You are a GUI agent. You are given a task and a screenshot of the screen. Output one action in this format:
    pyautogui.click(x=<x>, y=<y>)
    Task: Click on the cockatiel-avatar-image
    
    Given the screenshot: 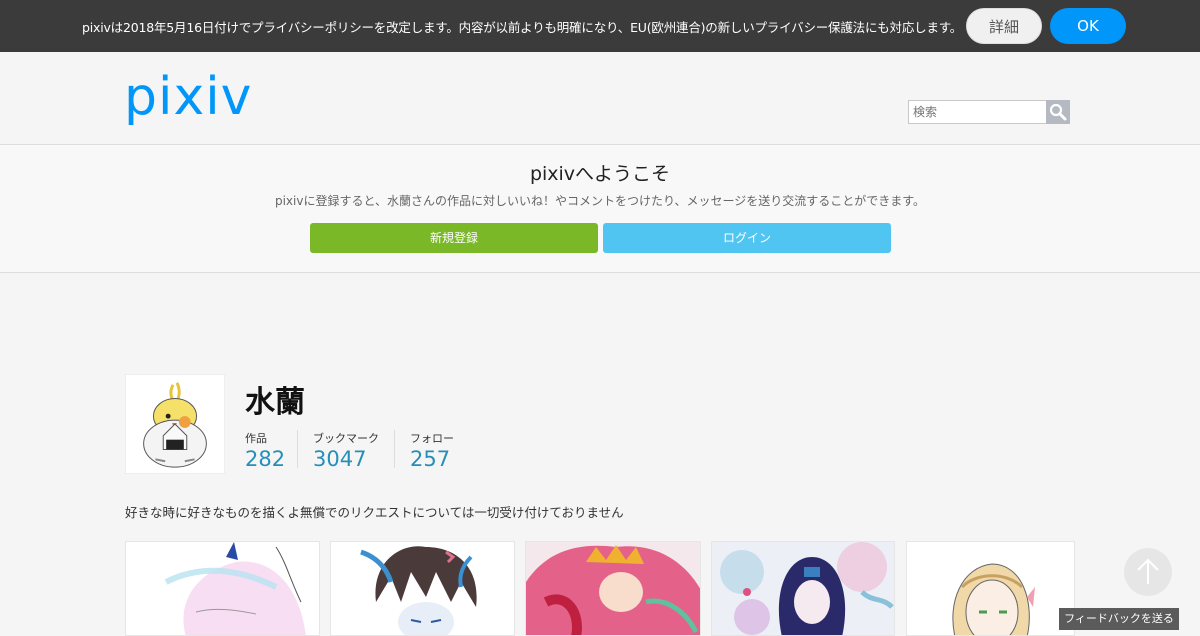 What is the action you would take?
    pyautogui.click(x=175, y=425)
    